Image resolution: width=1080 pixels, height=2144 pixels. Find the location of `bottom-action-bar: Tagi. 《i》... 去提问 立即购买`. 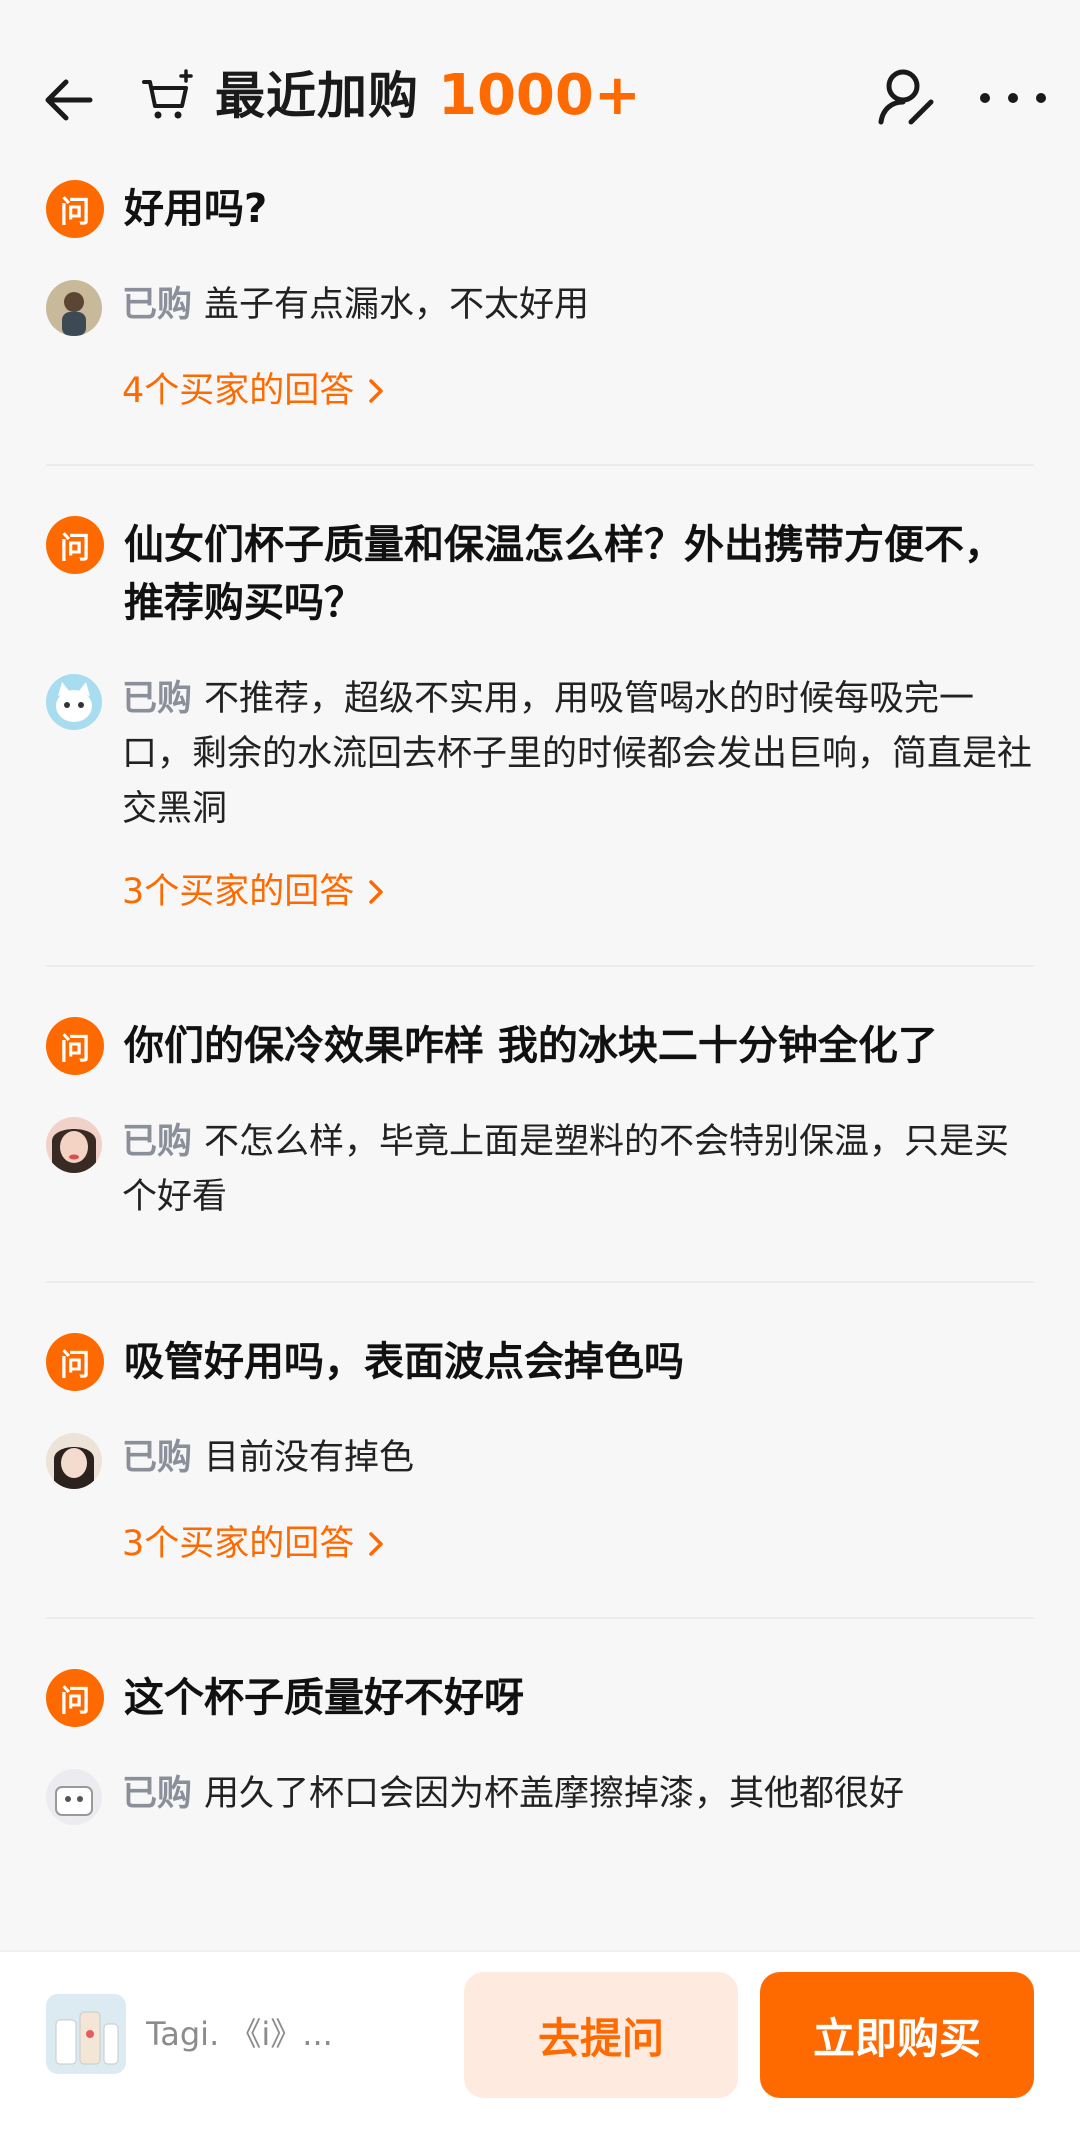

bottom-action-bar: Tagi. 《i》... 去提问 立即购买 is located at coordinates (540, 2047).